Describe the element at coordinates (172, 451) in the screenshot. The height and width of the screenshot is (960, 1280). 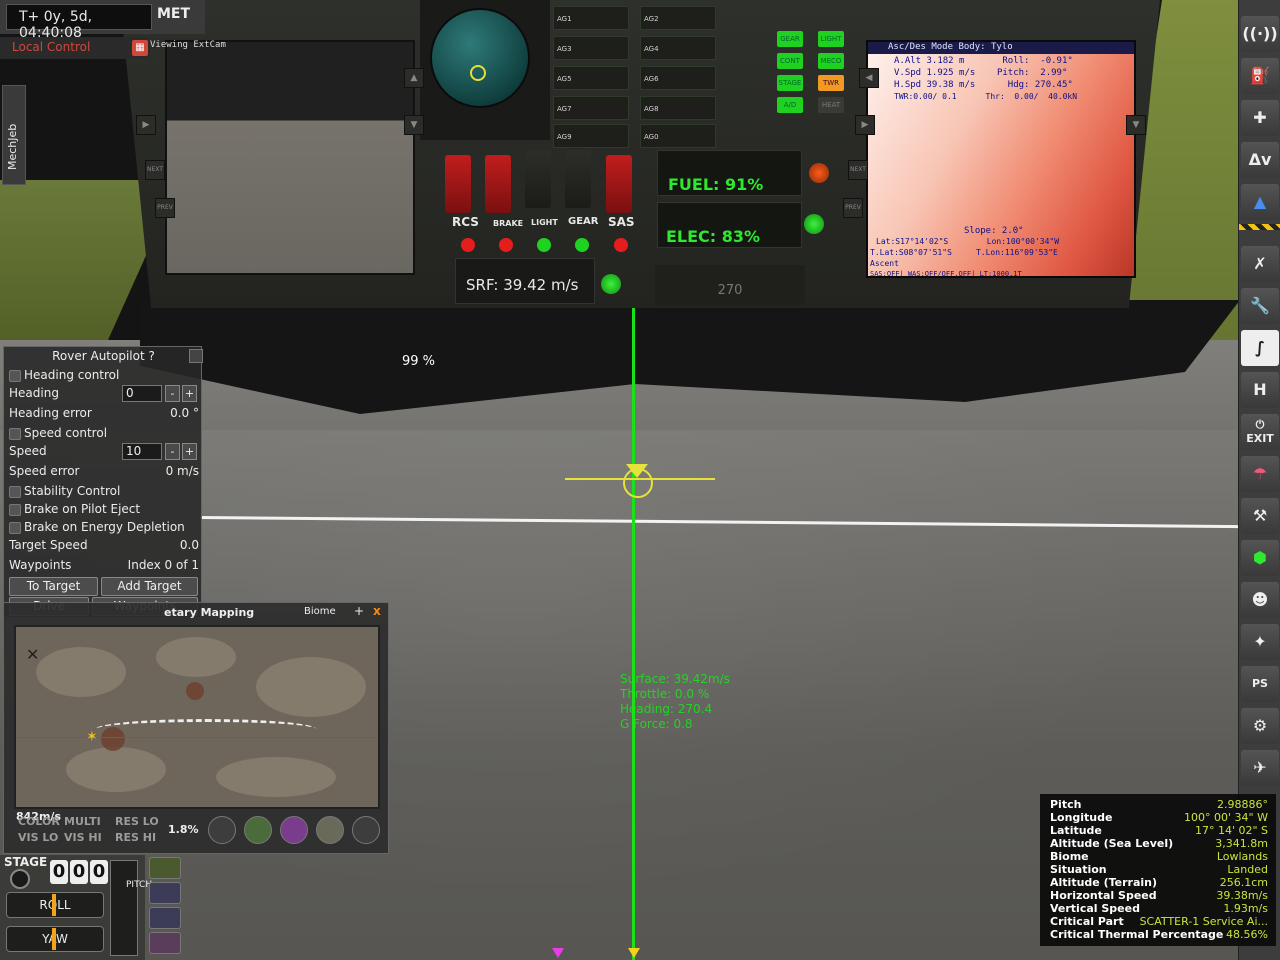
I see `speed-decrement-button: -` at that location.